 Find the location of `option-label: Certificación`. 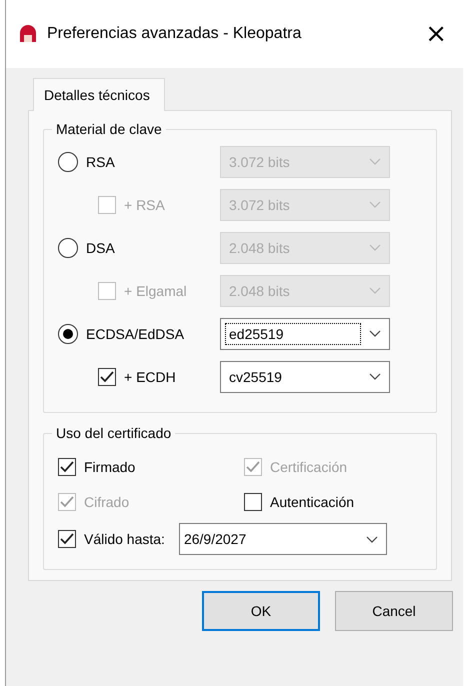

option-label: Certificación is located at coordinates (309, 467).